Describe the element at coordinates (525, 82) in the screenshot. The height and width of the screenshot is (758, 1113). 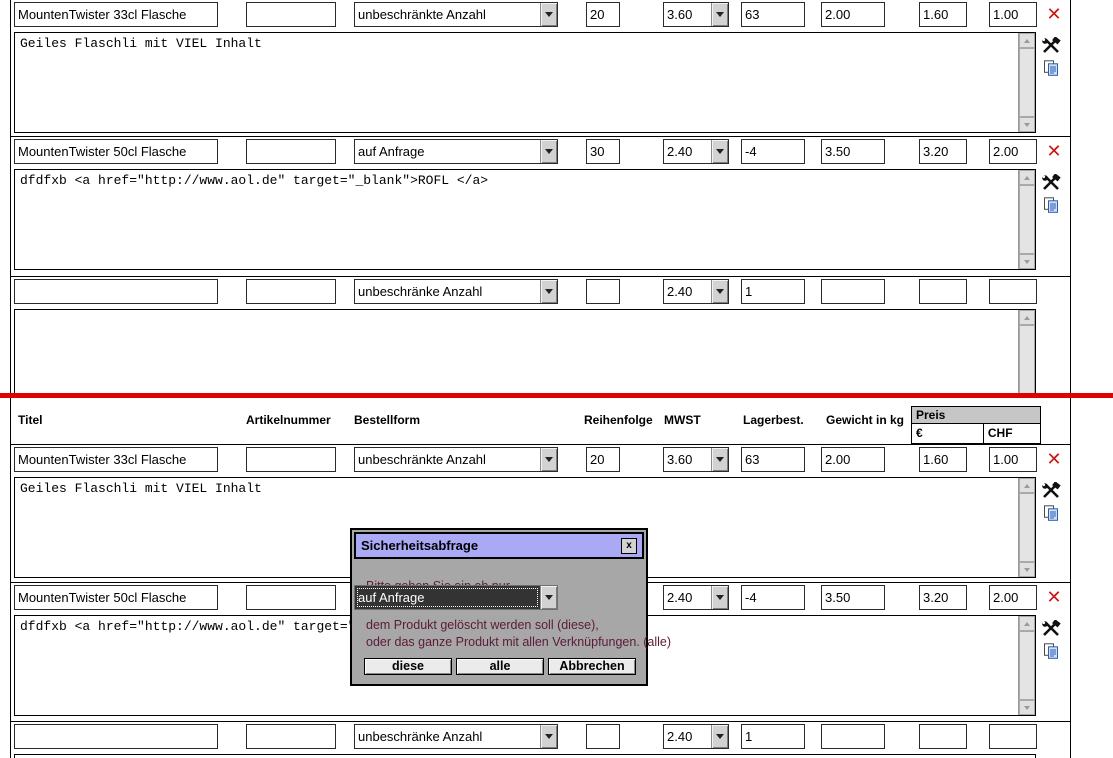
I see `beschreibung-textarea: Geiles Flaschli mit VIEL Inhalt` at that location.